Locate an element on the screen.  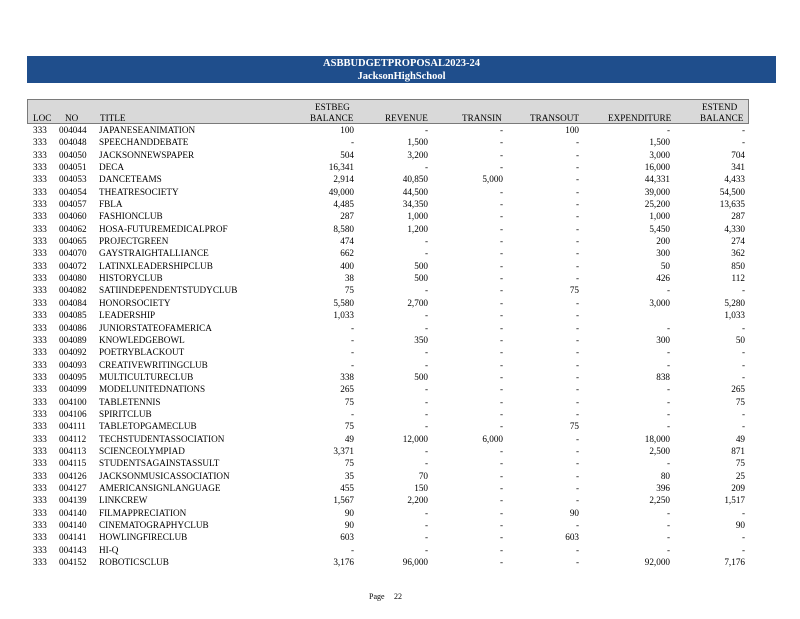
row-no: 004062 is located at coordinates (73, 228).